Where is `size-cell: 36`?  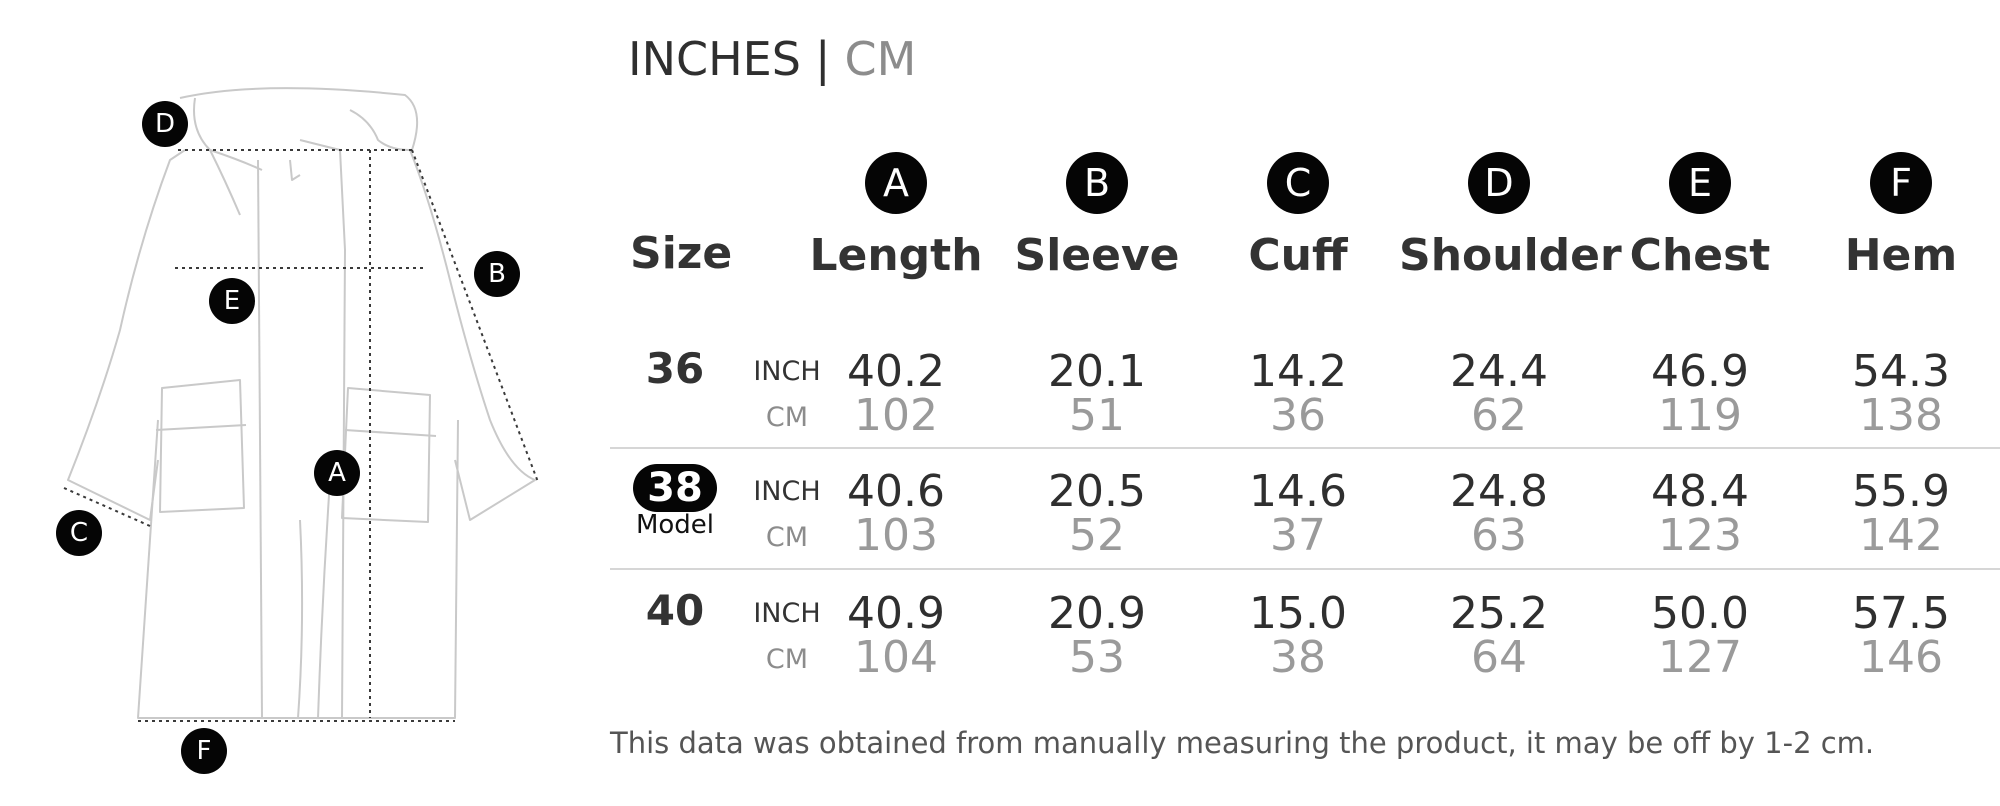 size-cell: 36 is located at coordinates (675, 366).